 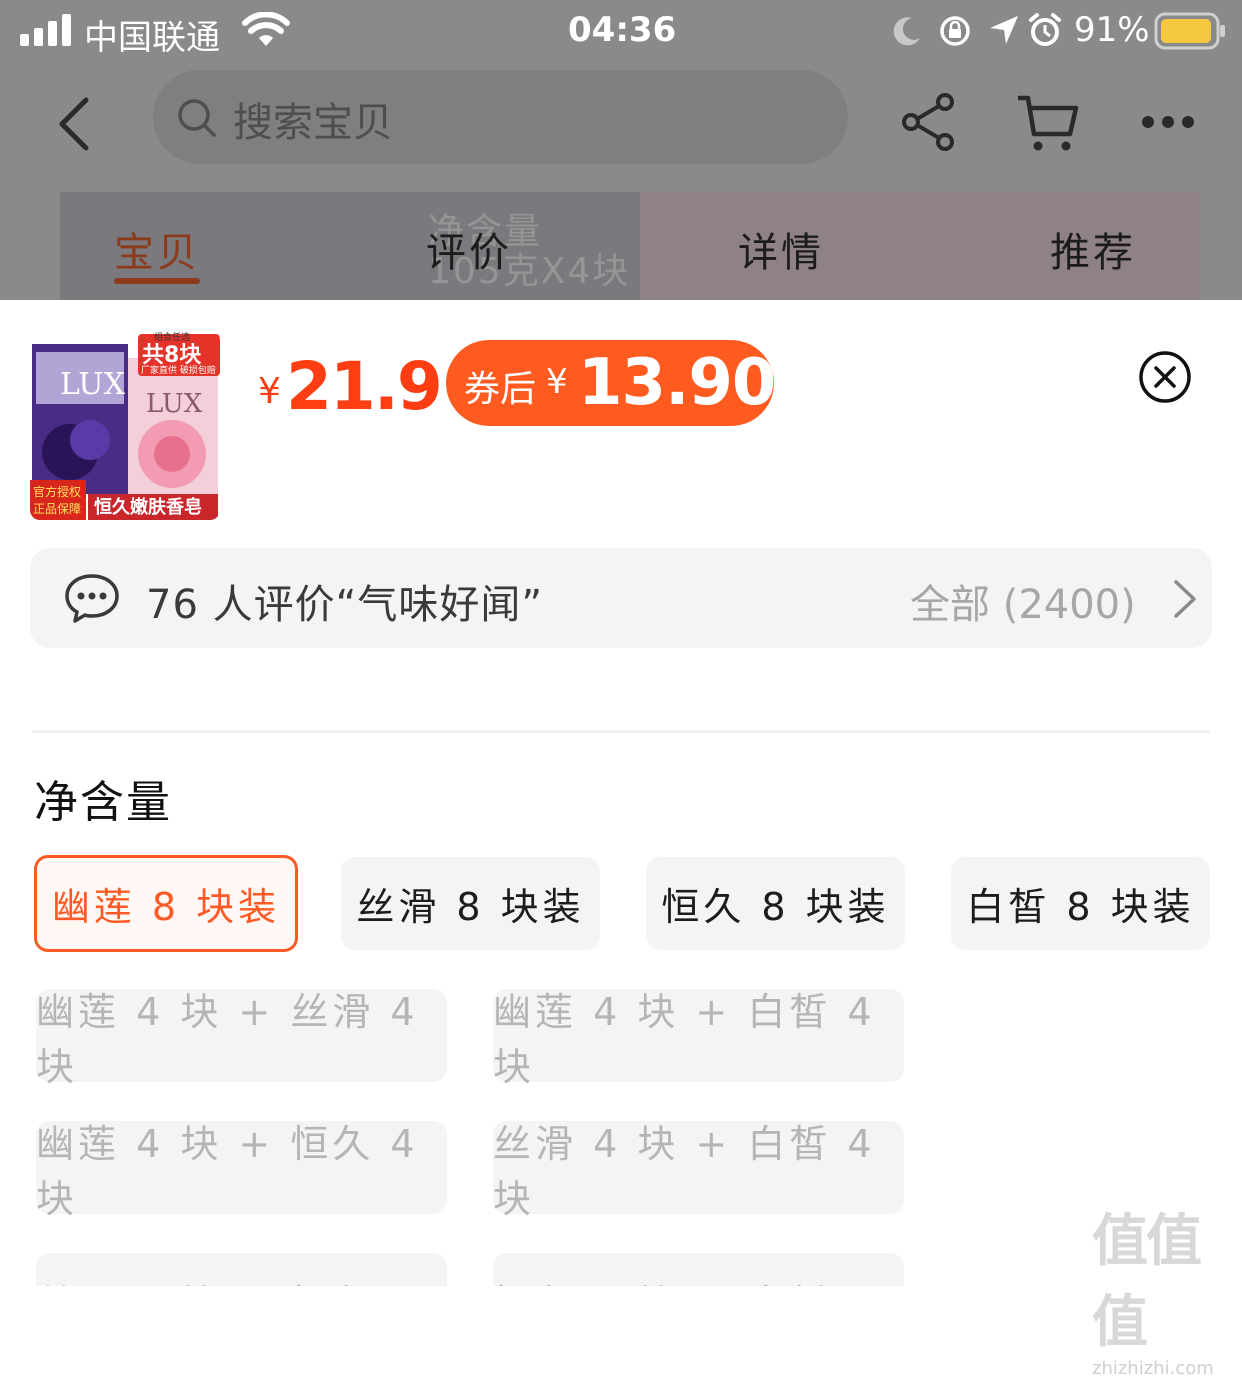 I want to click on tab-bar: 宝贝 评价 详情 推荐, so click(x=621, y=256).